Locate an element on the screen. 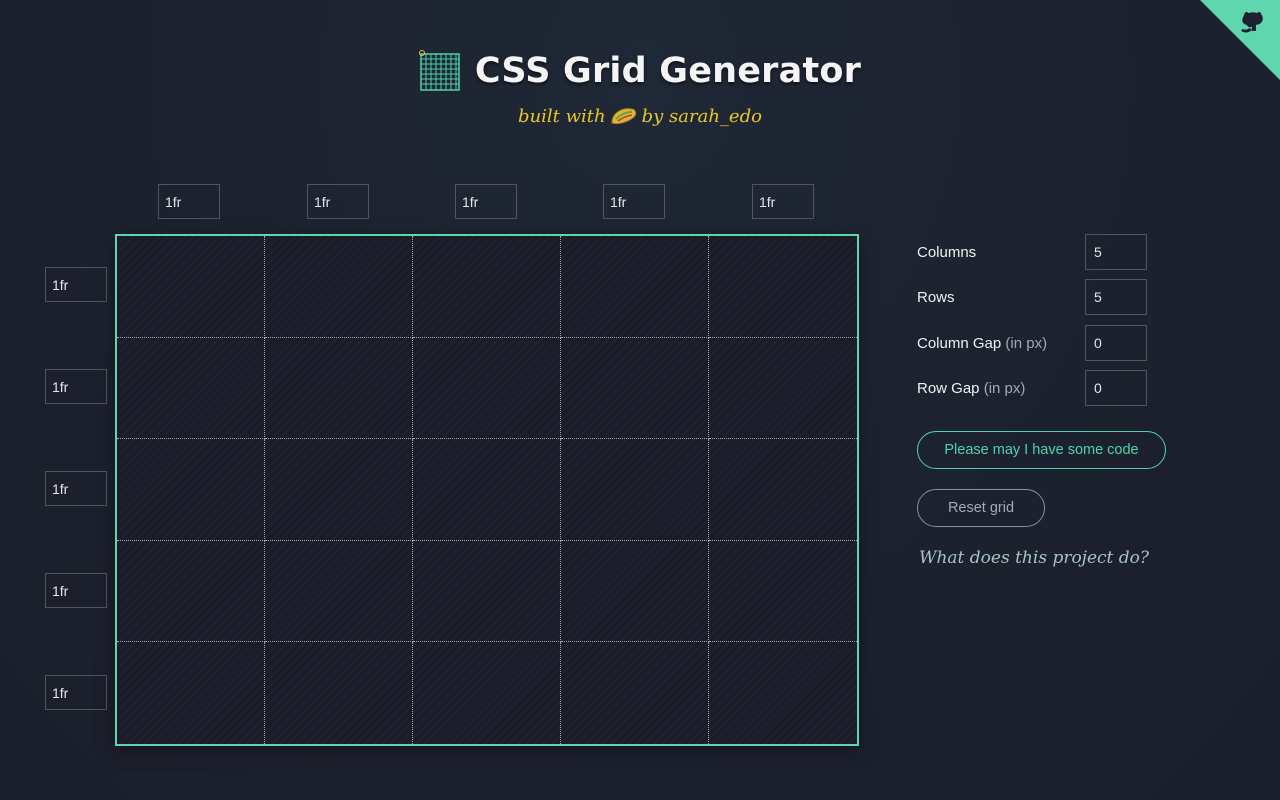  title-row: CSS Grid Generator is located at coordinates (640, 71).